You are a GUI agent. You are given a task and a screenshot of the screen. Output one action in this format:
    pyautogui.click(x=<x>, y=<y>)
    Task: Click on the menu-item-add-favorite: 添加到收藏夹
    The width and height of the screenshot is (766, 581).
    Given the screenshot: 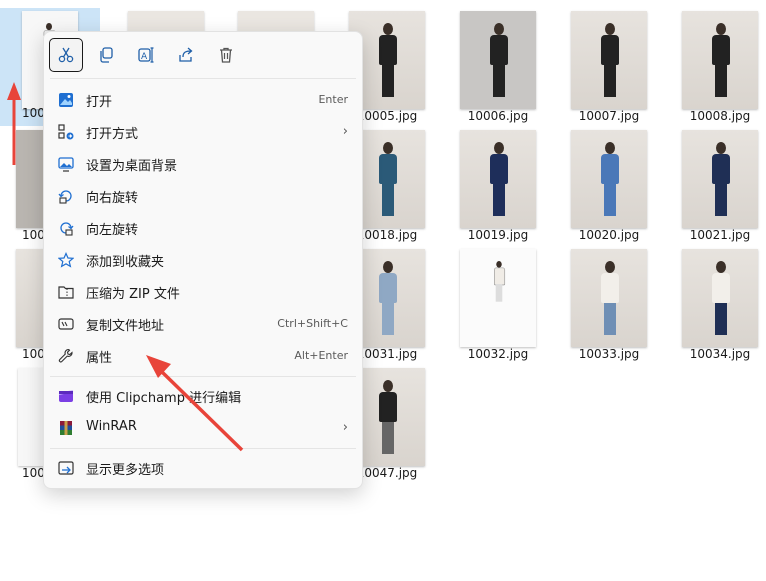 What is the action you would take?
    pyautogui.click(x=203, y=260)
    